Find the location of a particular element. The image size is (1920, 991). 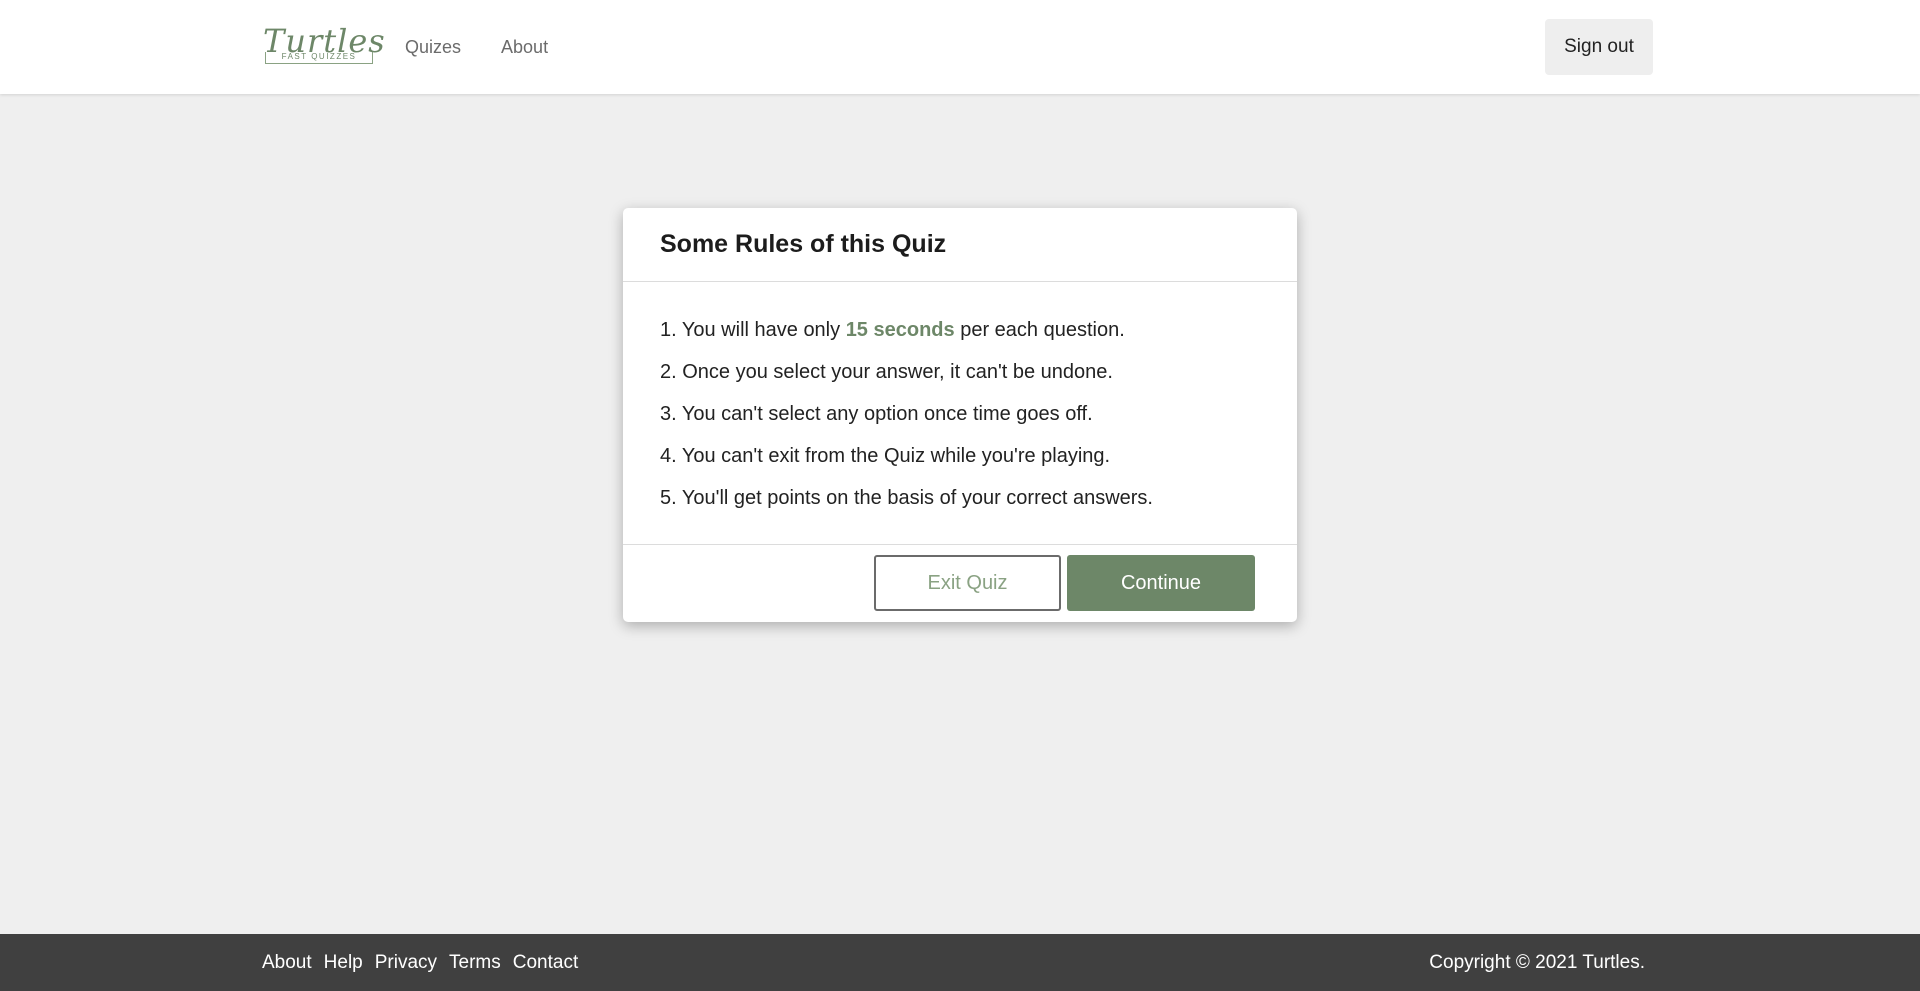

dialog-actions: Exit Quiz Continue is located at coordinates (960, 583).